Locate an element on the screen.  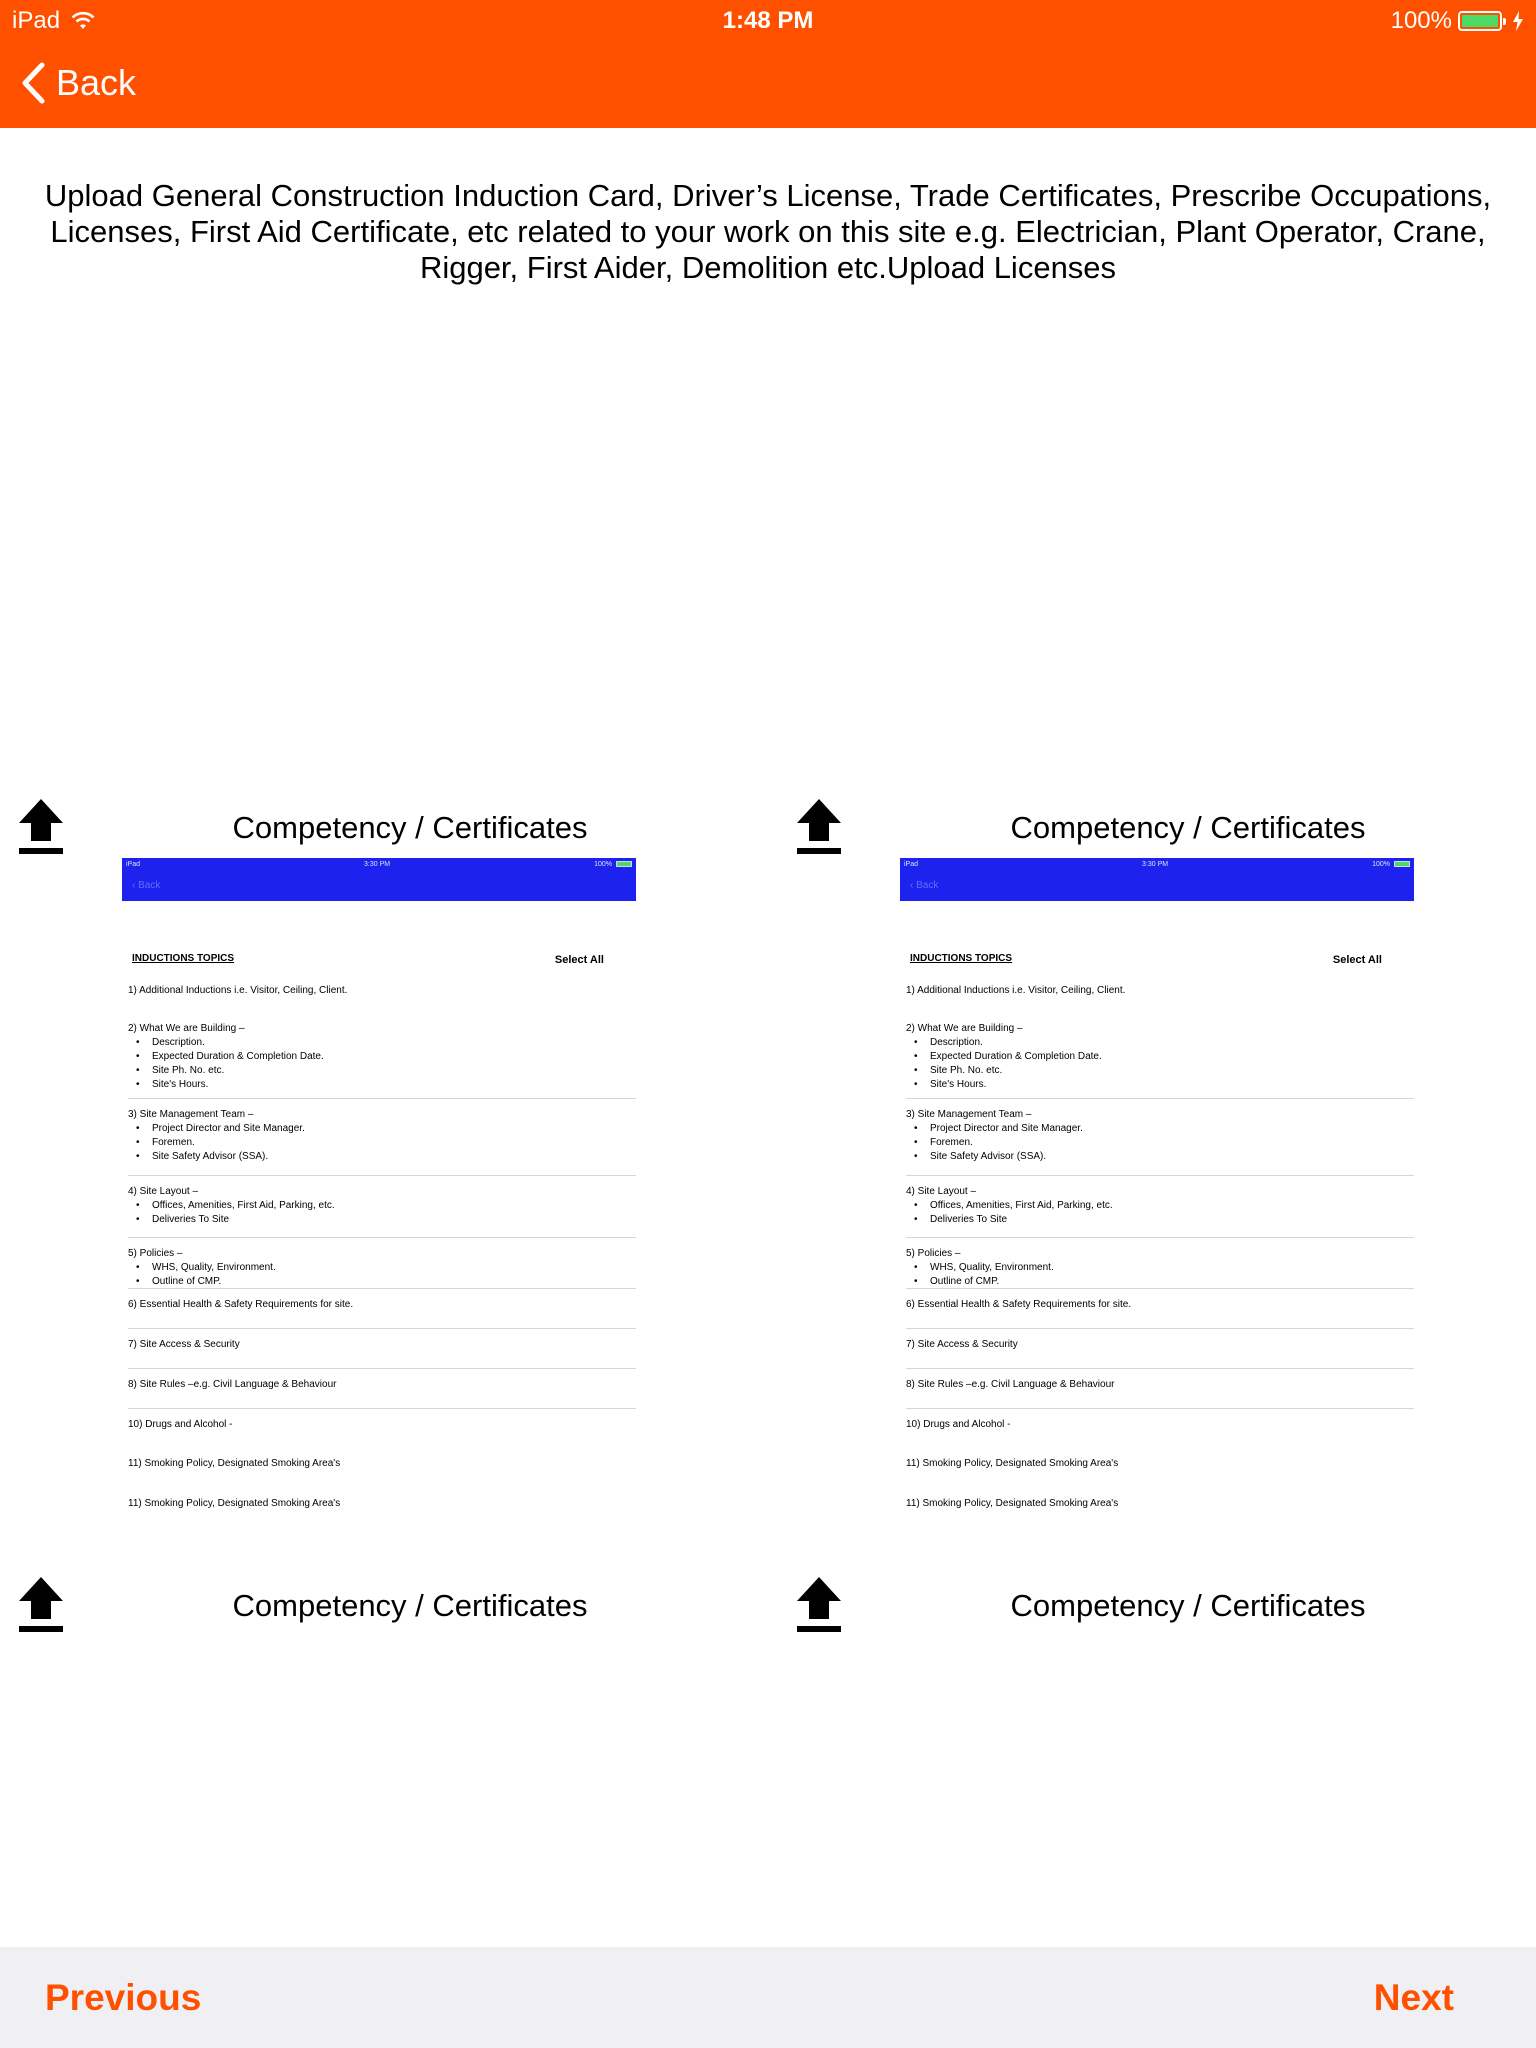
battery-percent: 100% is located at coordinates (1421, 20).